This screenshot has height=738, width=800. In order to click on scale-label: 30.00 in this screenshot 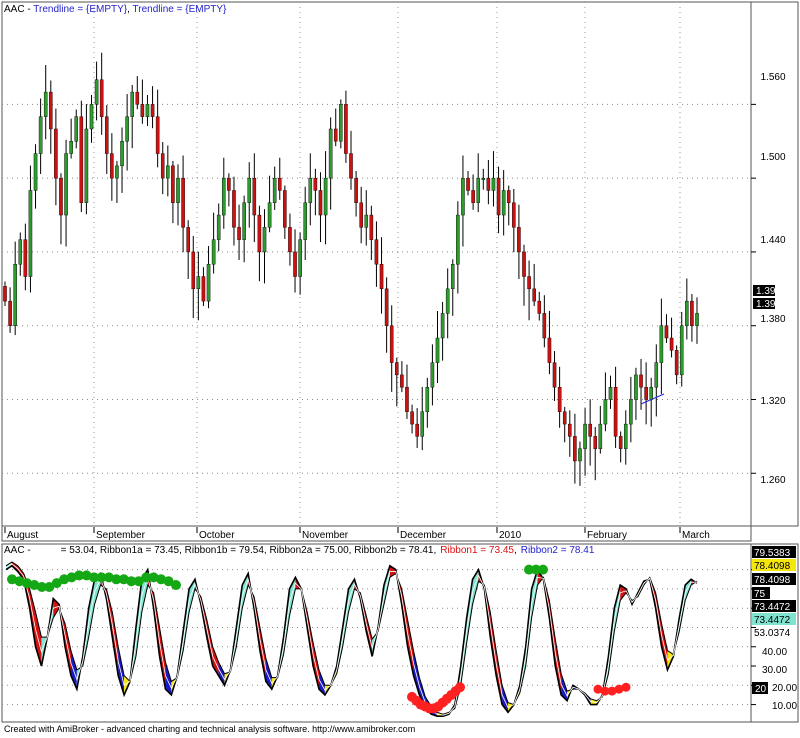, I will do `click(774, 670)`.